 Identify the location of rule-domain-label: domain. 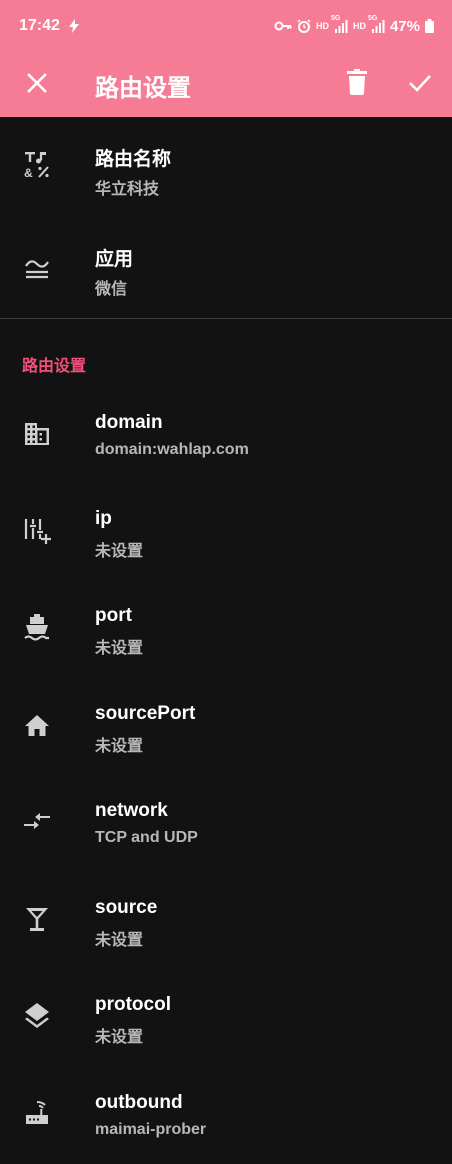
(129, 422).